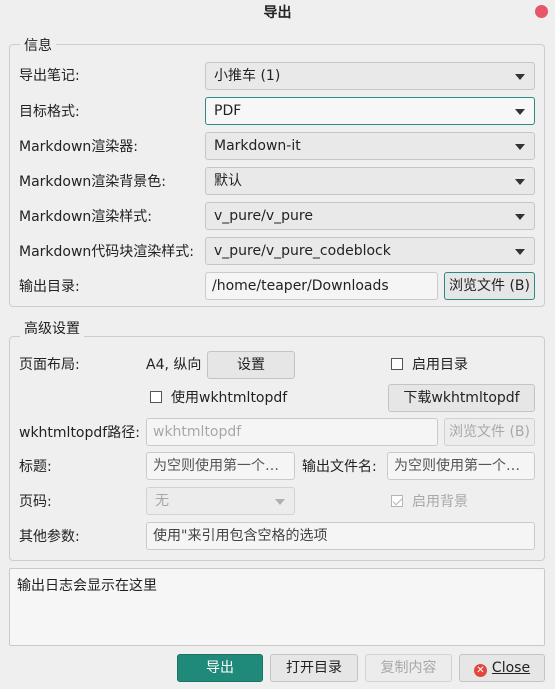  I want to click on page-number-value: 无, so click(162, 501).